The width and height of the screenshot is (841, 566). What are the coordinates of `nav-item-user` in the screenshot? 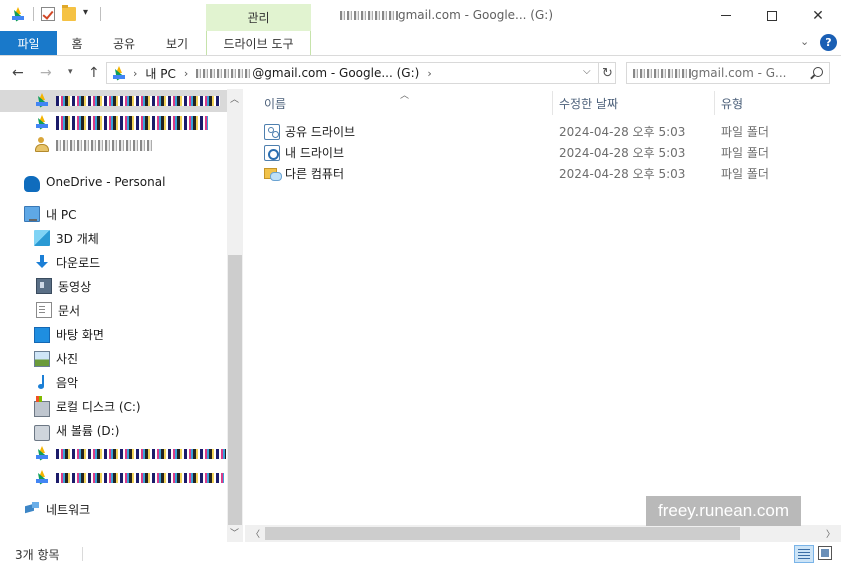 It's located at (113, 145).